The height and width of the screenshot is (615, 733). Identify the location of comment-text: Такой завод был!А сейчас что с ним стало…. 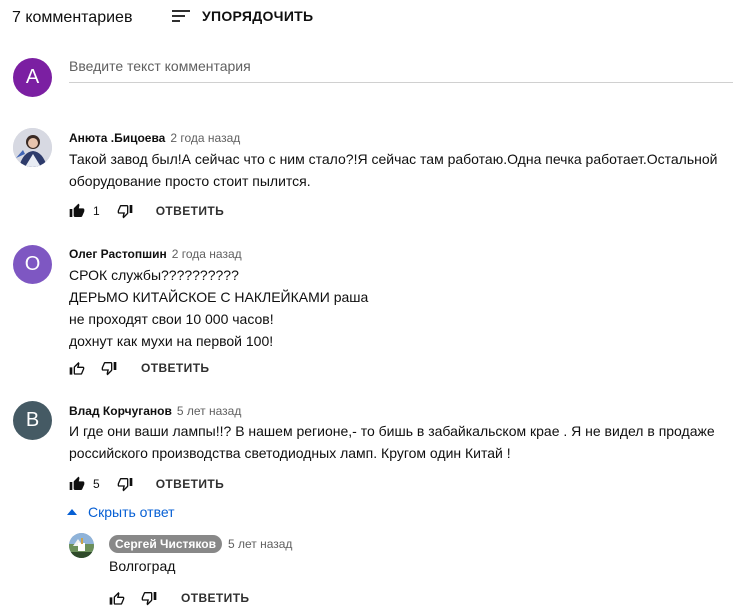
(393, 170).